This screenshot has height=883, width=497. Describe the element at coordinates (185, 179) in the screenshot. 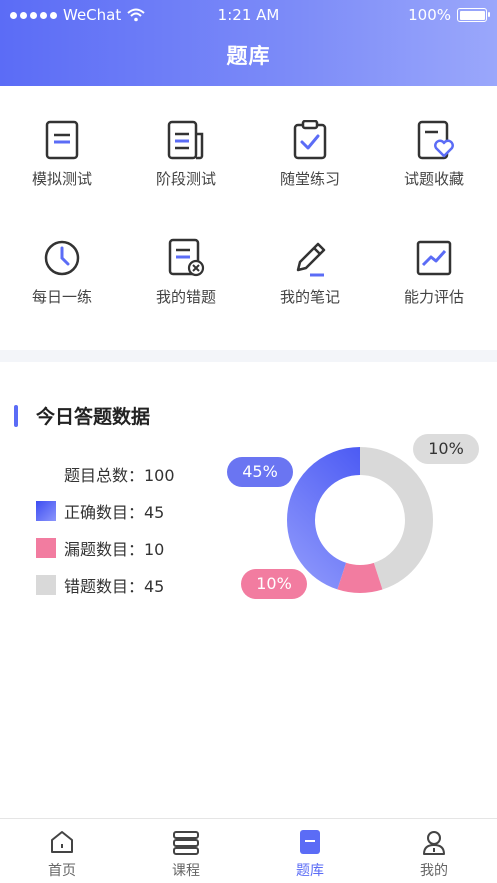

I see `grid-item-label: 阶段测试` at that location.